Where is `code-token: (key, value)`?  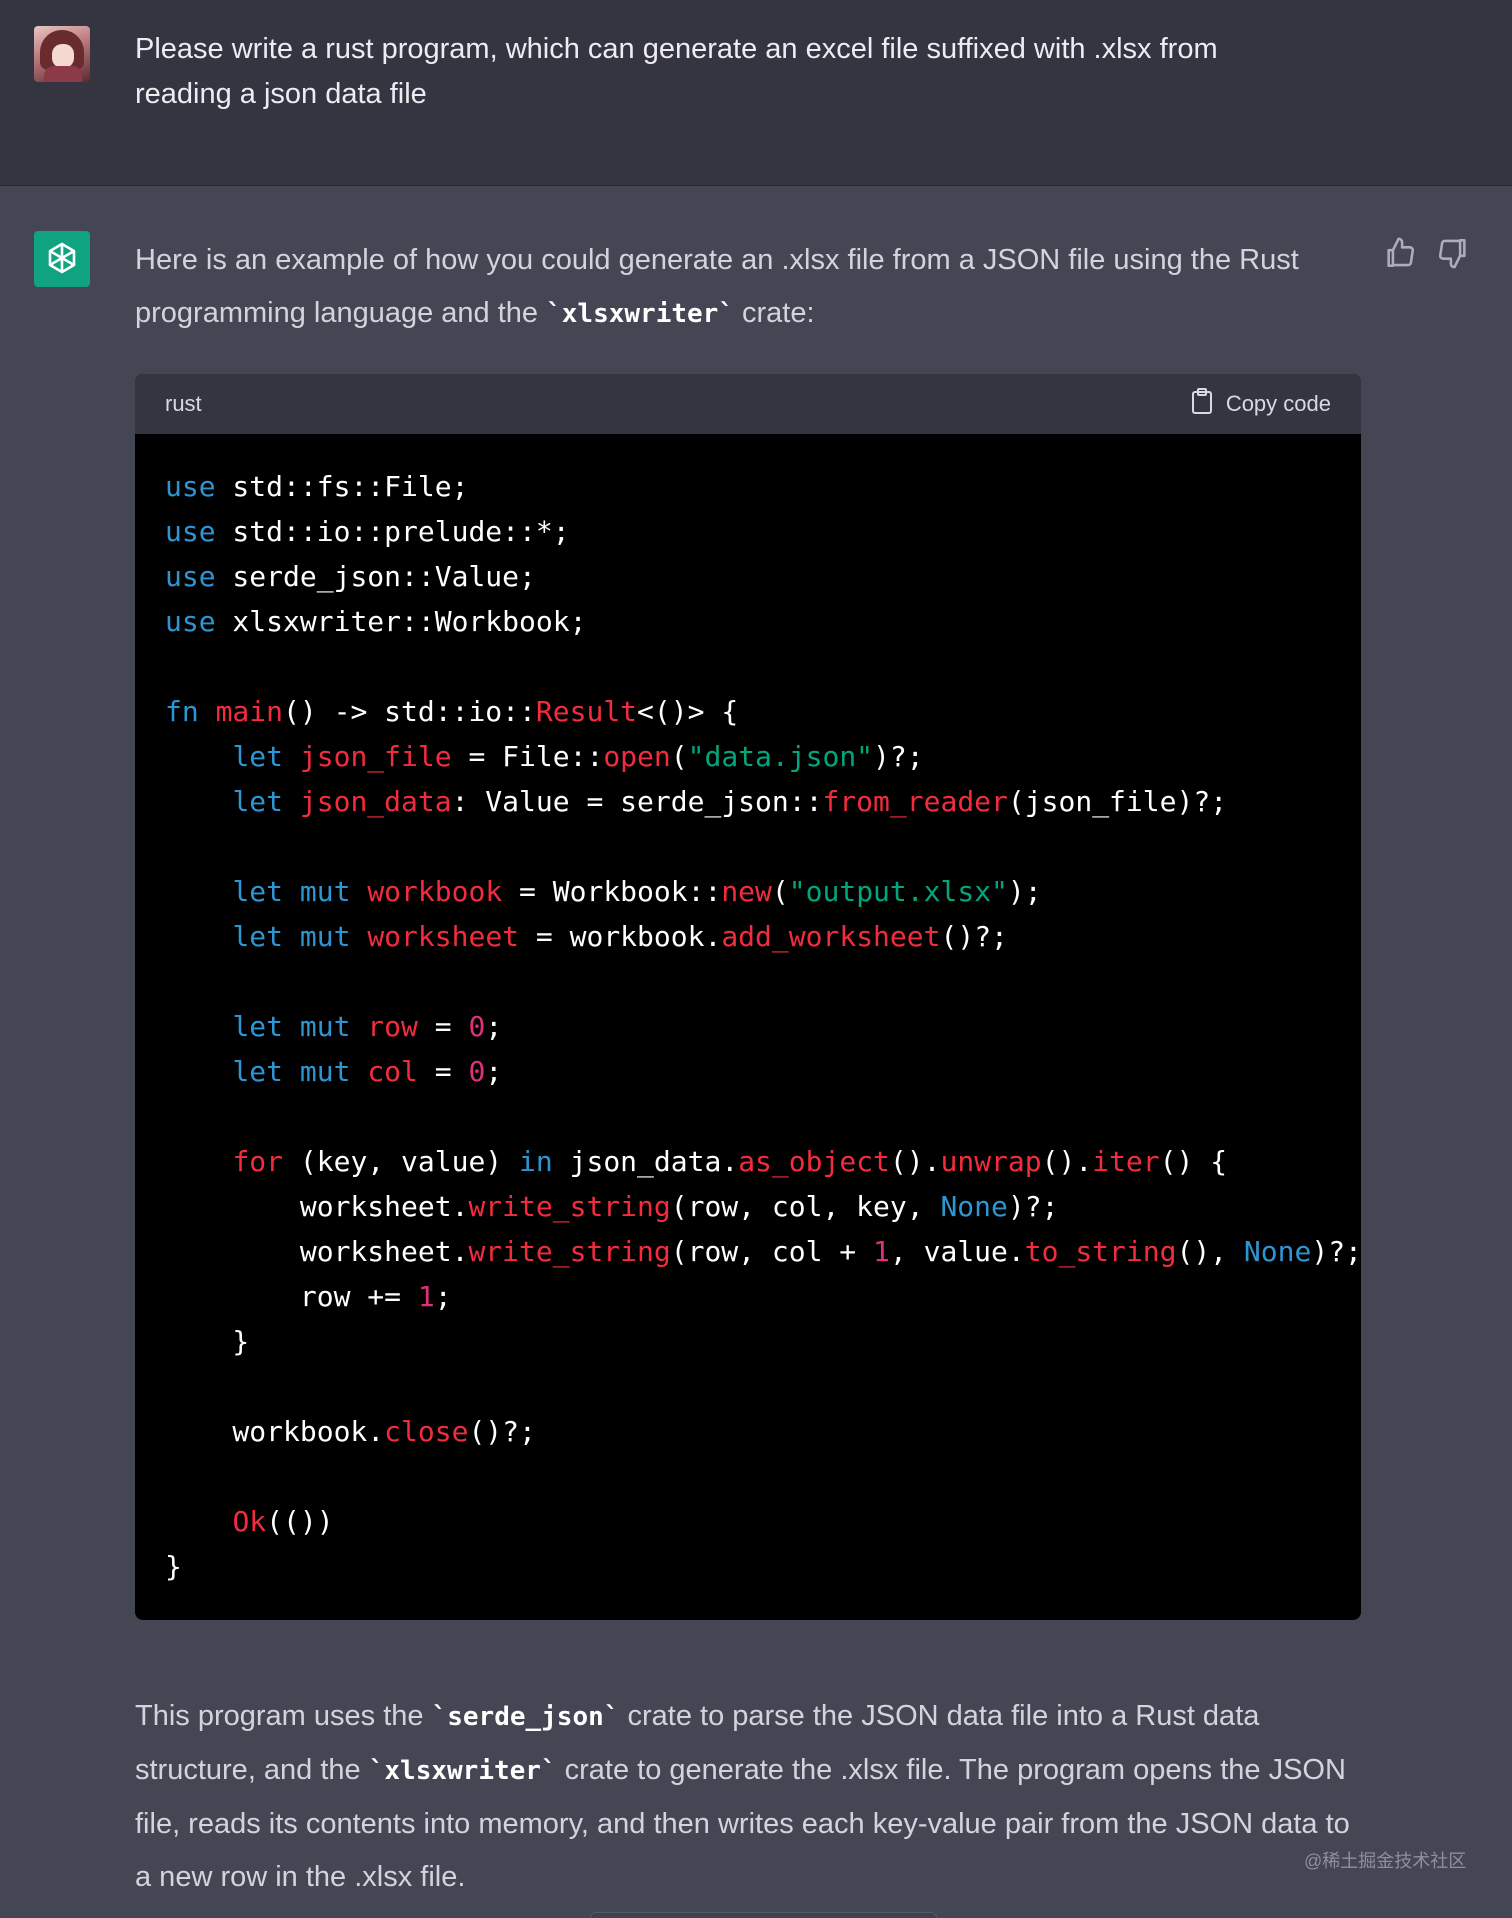
code-token: (key, value) is located at coordinates (401, 1161).